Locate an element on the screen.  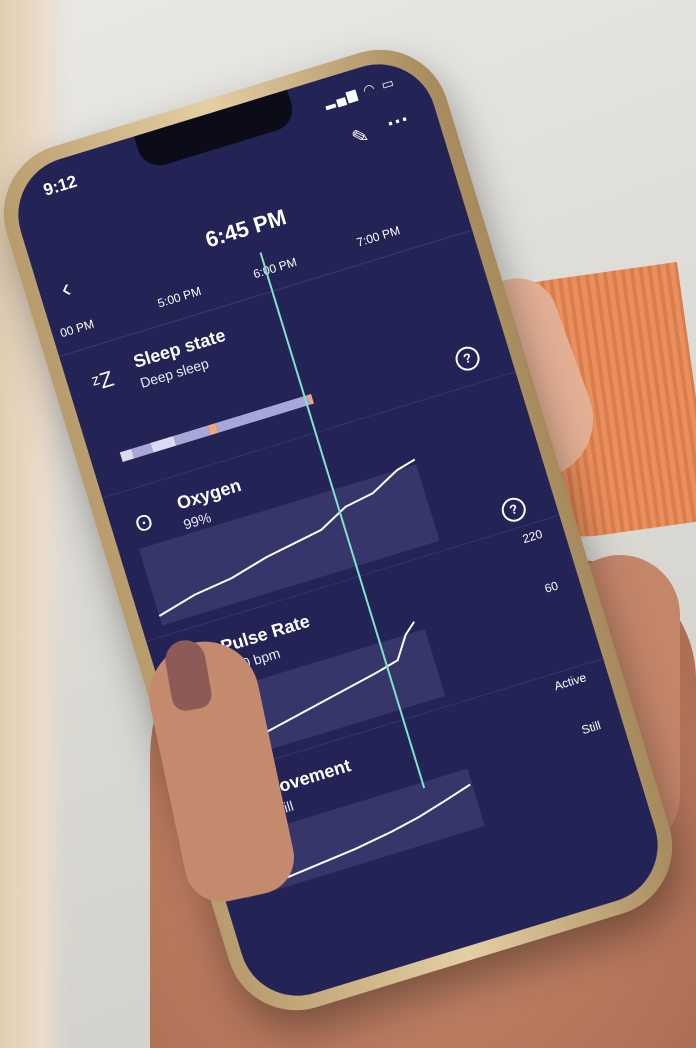
help-icon: ? is located at coordinates (467, 358).